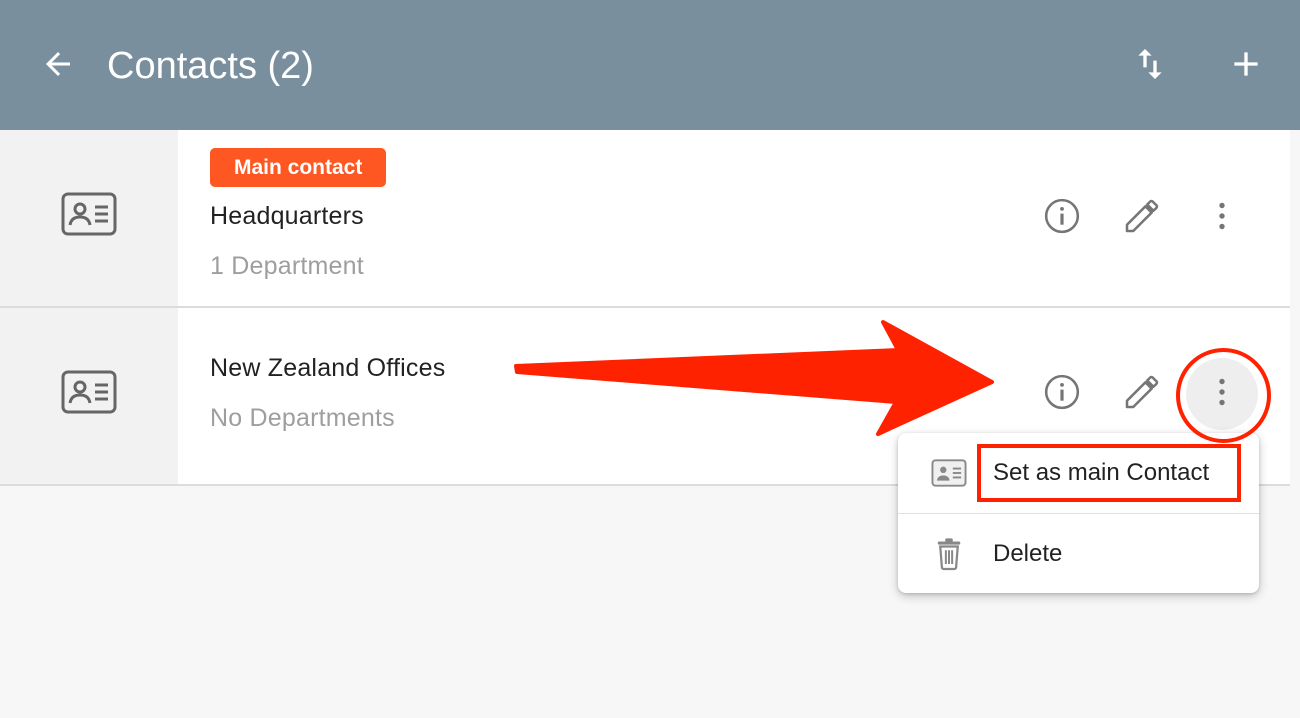  What do you see at coordinates (949, 554) in the screenshot?
I see `trash-icon` at bounding box center [949, 554].